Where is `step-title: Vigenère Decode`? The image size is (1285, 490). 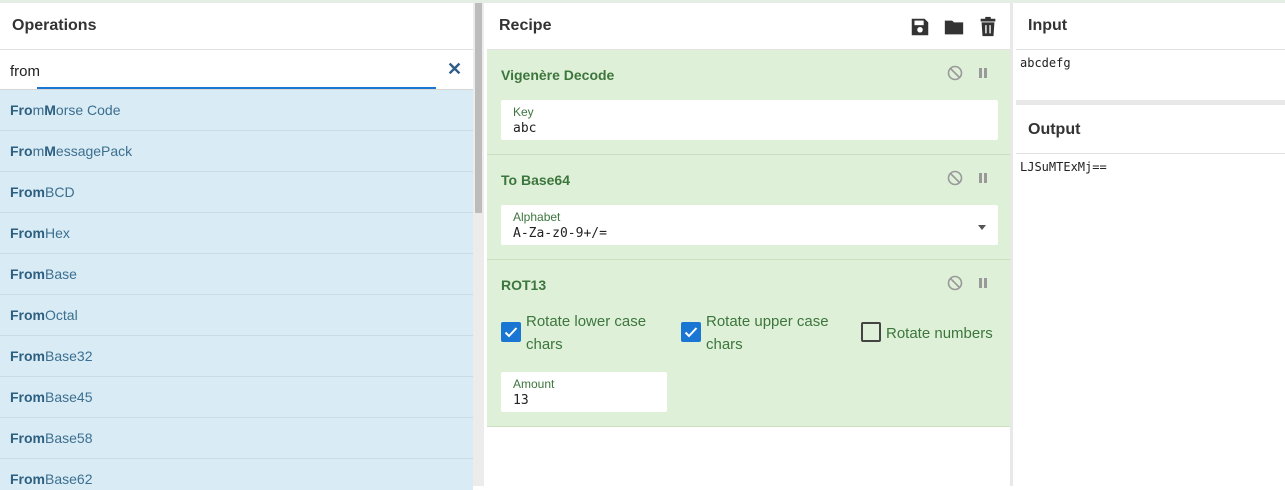
step-title: Vigenère Decode is located at coordinates (558, 75).